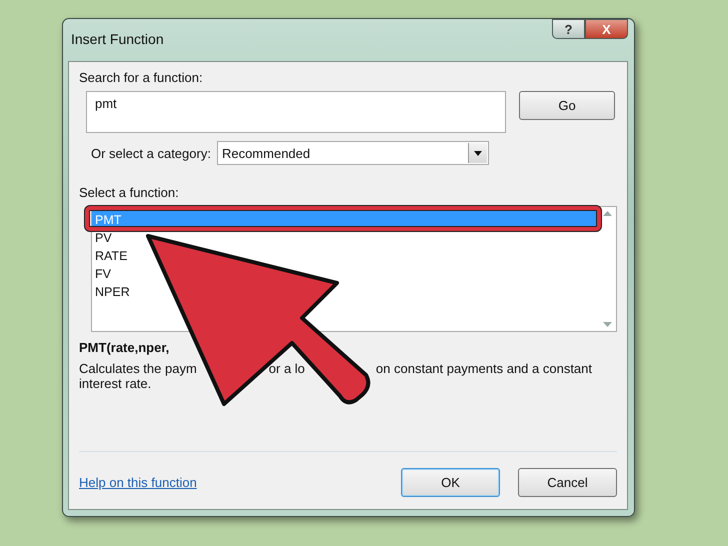 This screenshot has height=546, width=728. What do you see at coordinates (117, 39) in the screenshot?
I see `window-title: Insert Function` at bounding box center [117, 39].